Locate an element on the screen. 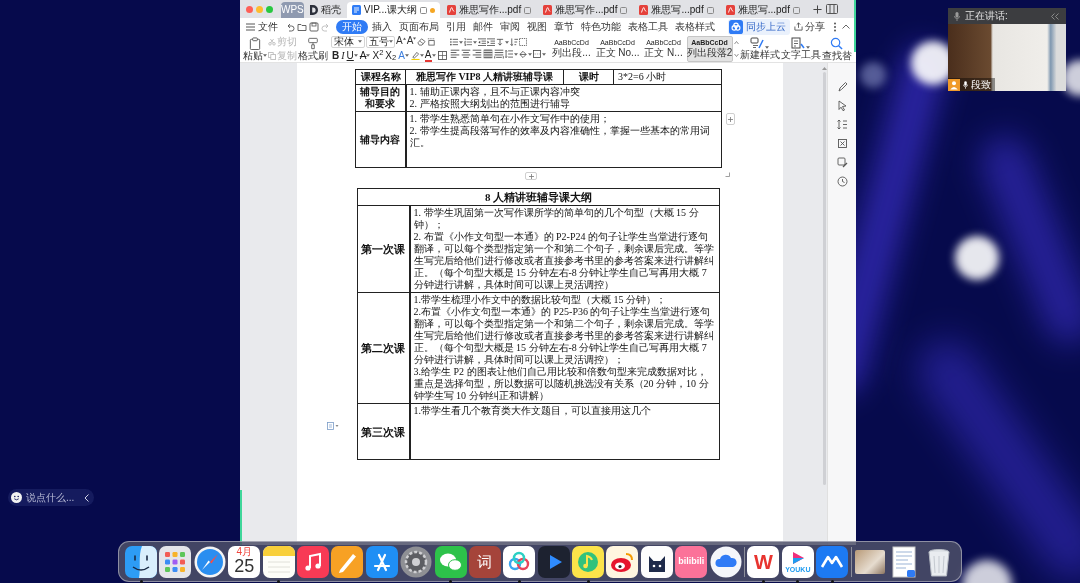  menu-tab: 页面布局 is located at coordinates (419, 26).